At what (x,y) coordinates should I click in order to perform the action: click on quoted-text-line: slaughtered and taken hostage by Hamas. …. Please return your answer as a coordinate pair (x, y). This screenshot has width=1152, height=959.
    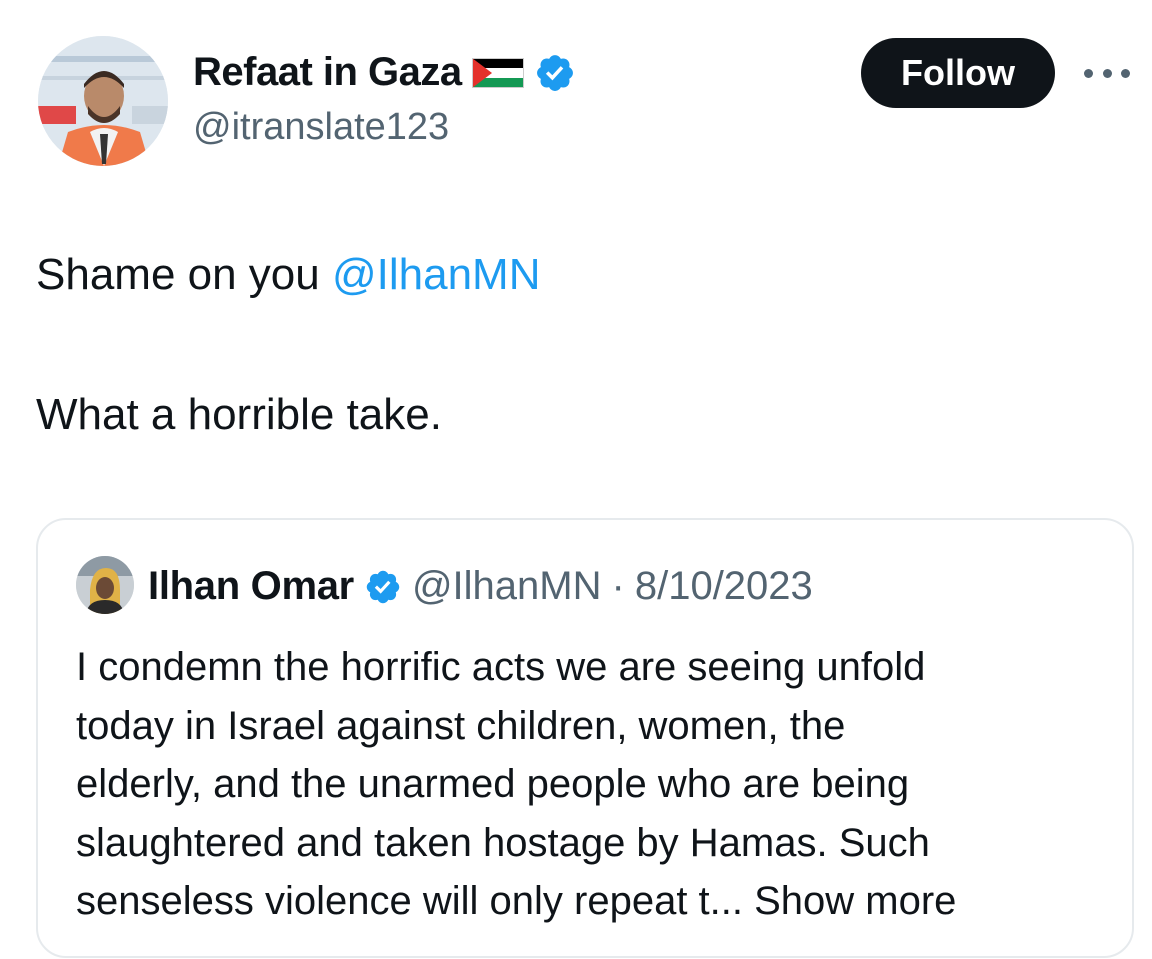
    Looking at the image, I should click on (503, 842).